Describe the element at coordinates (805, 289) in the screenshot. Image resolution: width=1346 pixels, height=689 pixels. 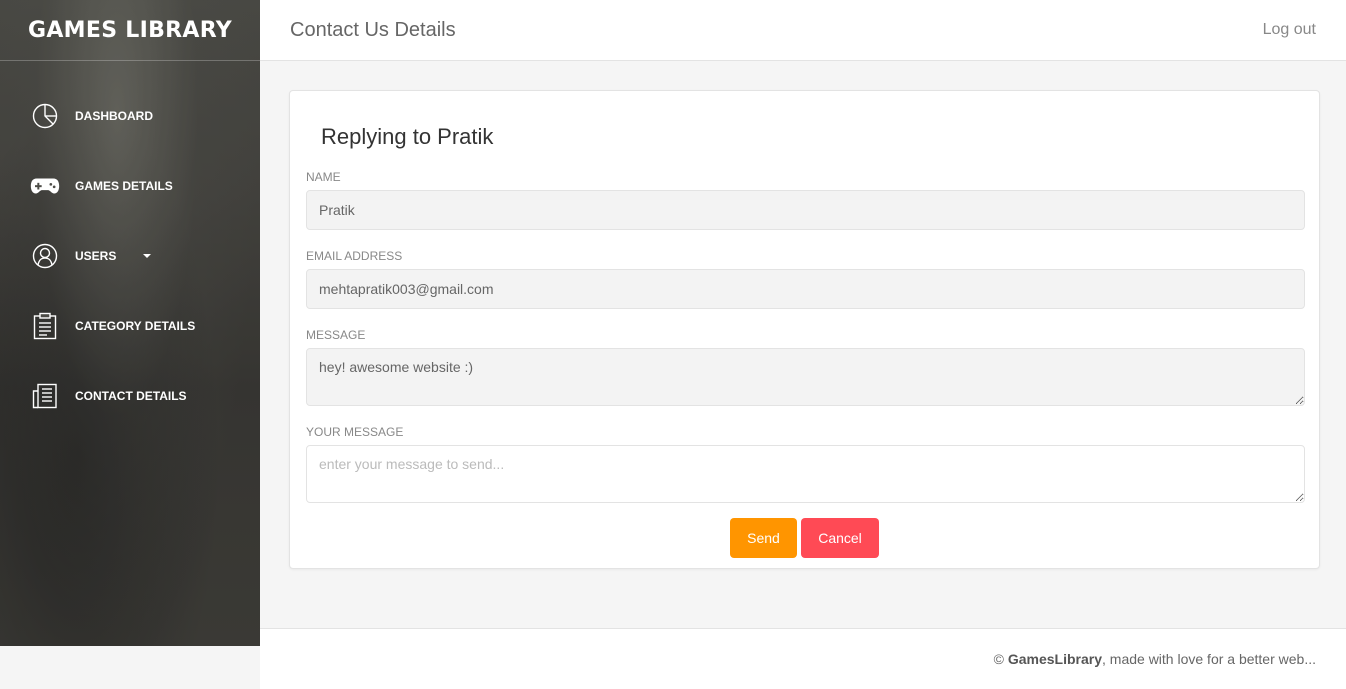
I see `email-field` at that location.